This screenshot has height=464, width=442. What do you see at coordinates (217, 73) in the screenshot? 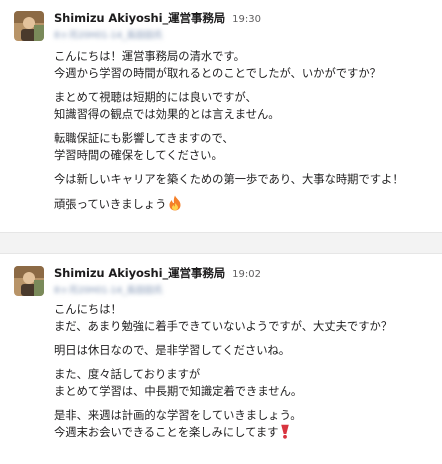
I see `message-line: 今週から学習の時間が取れるとのことでしたが、いかがですか？` at bounding box center [217, 73].